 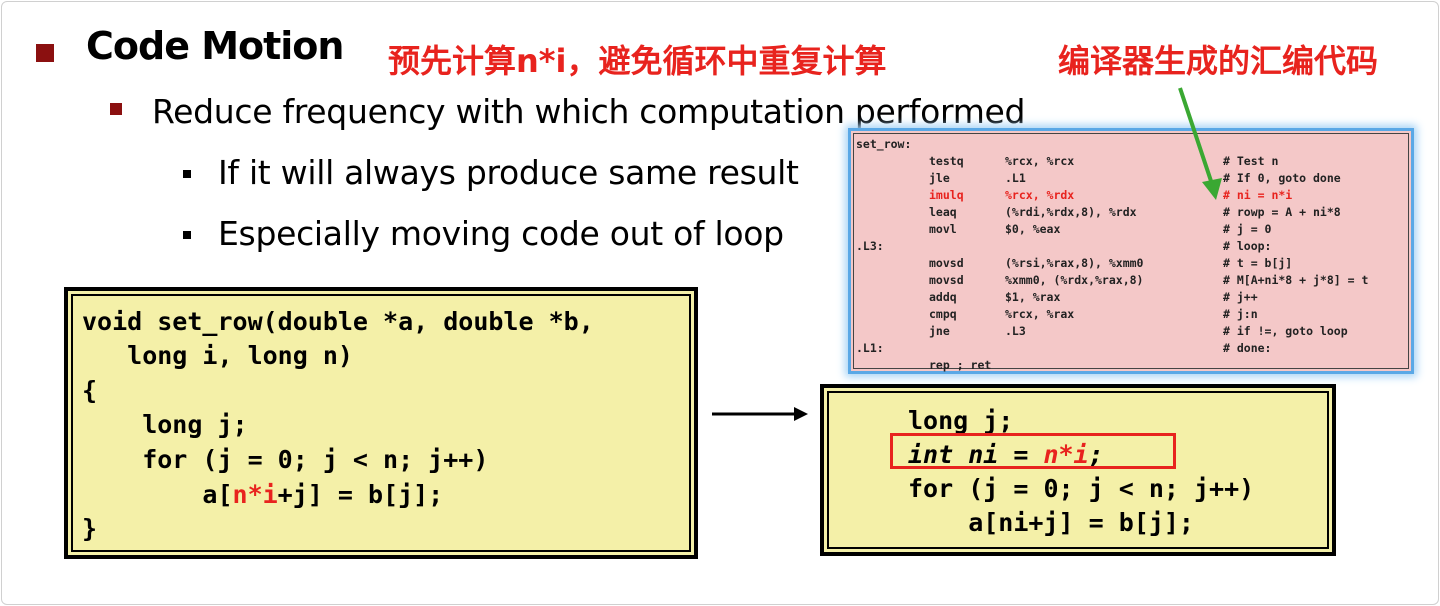 I want to click on asm-comment: # If 0, goto done, so click(x=1282, y=178).